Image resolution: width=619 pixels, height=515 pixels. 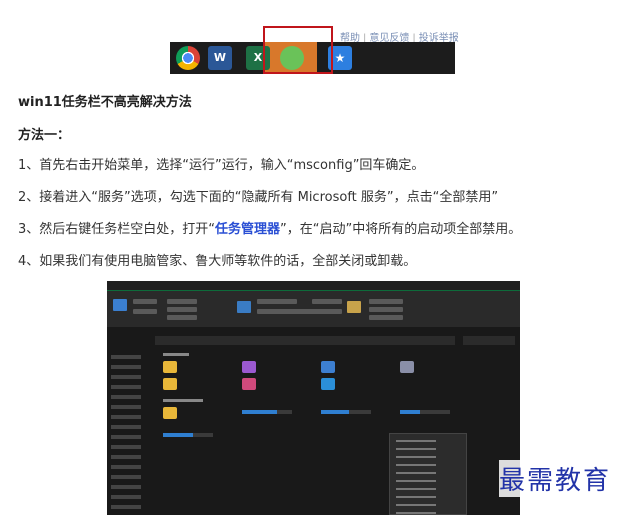 I want to click on explorer-search-box, so click(x=489, y=340).